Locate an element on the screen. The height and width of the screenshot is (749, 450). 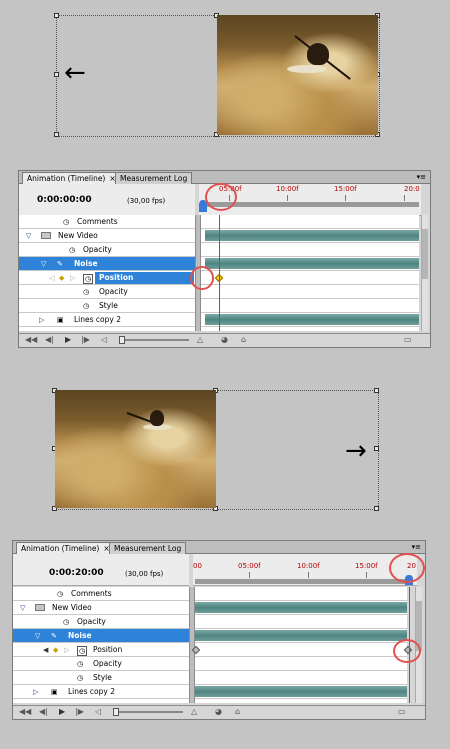
prev-keyframe-icon: ◀ is located at coordinates (45, 650).